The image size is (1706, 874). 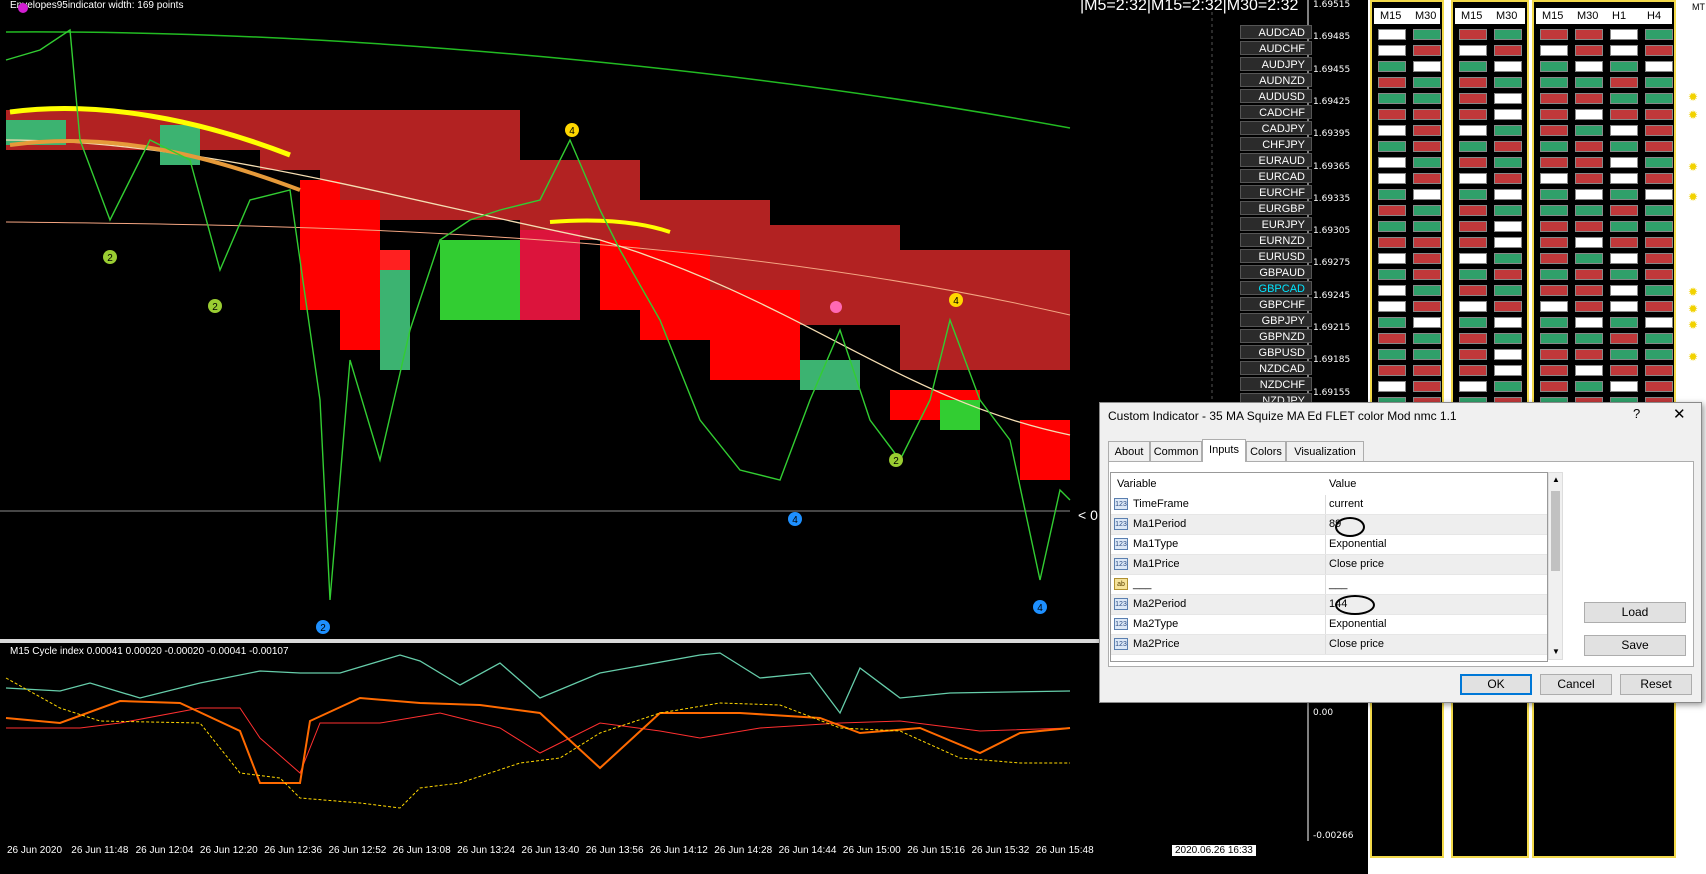 What do you see at coordinates (1588, 16) in the screenshot?
I see `panel-header-label: M30` at bounding box center [1588, 16].